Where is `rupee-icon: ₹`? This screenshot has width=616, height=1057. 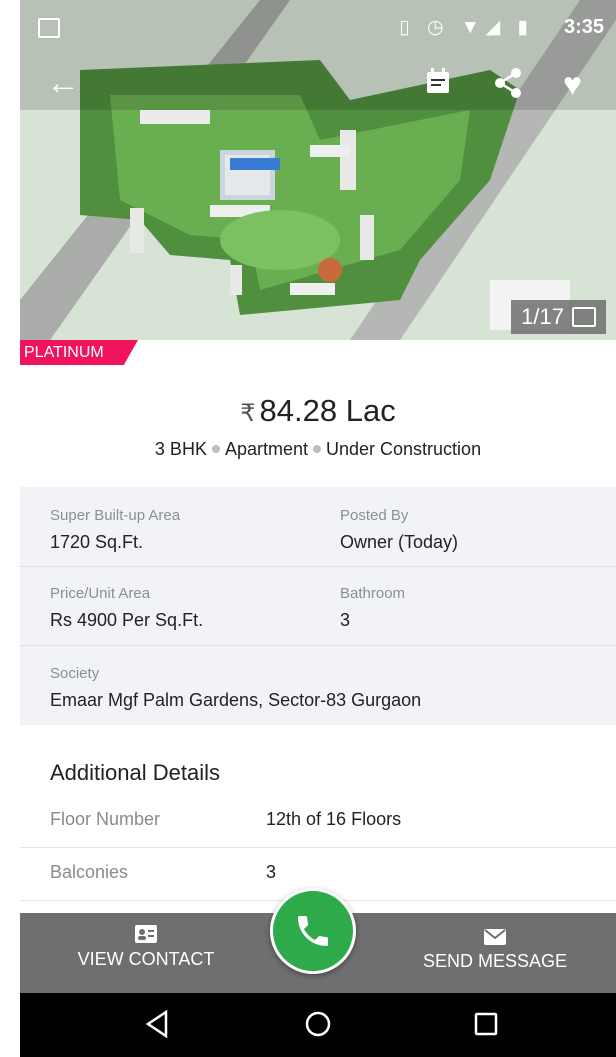 rupee-icon: ₹ is located at coordinates (248, 413).